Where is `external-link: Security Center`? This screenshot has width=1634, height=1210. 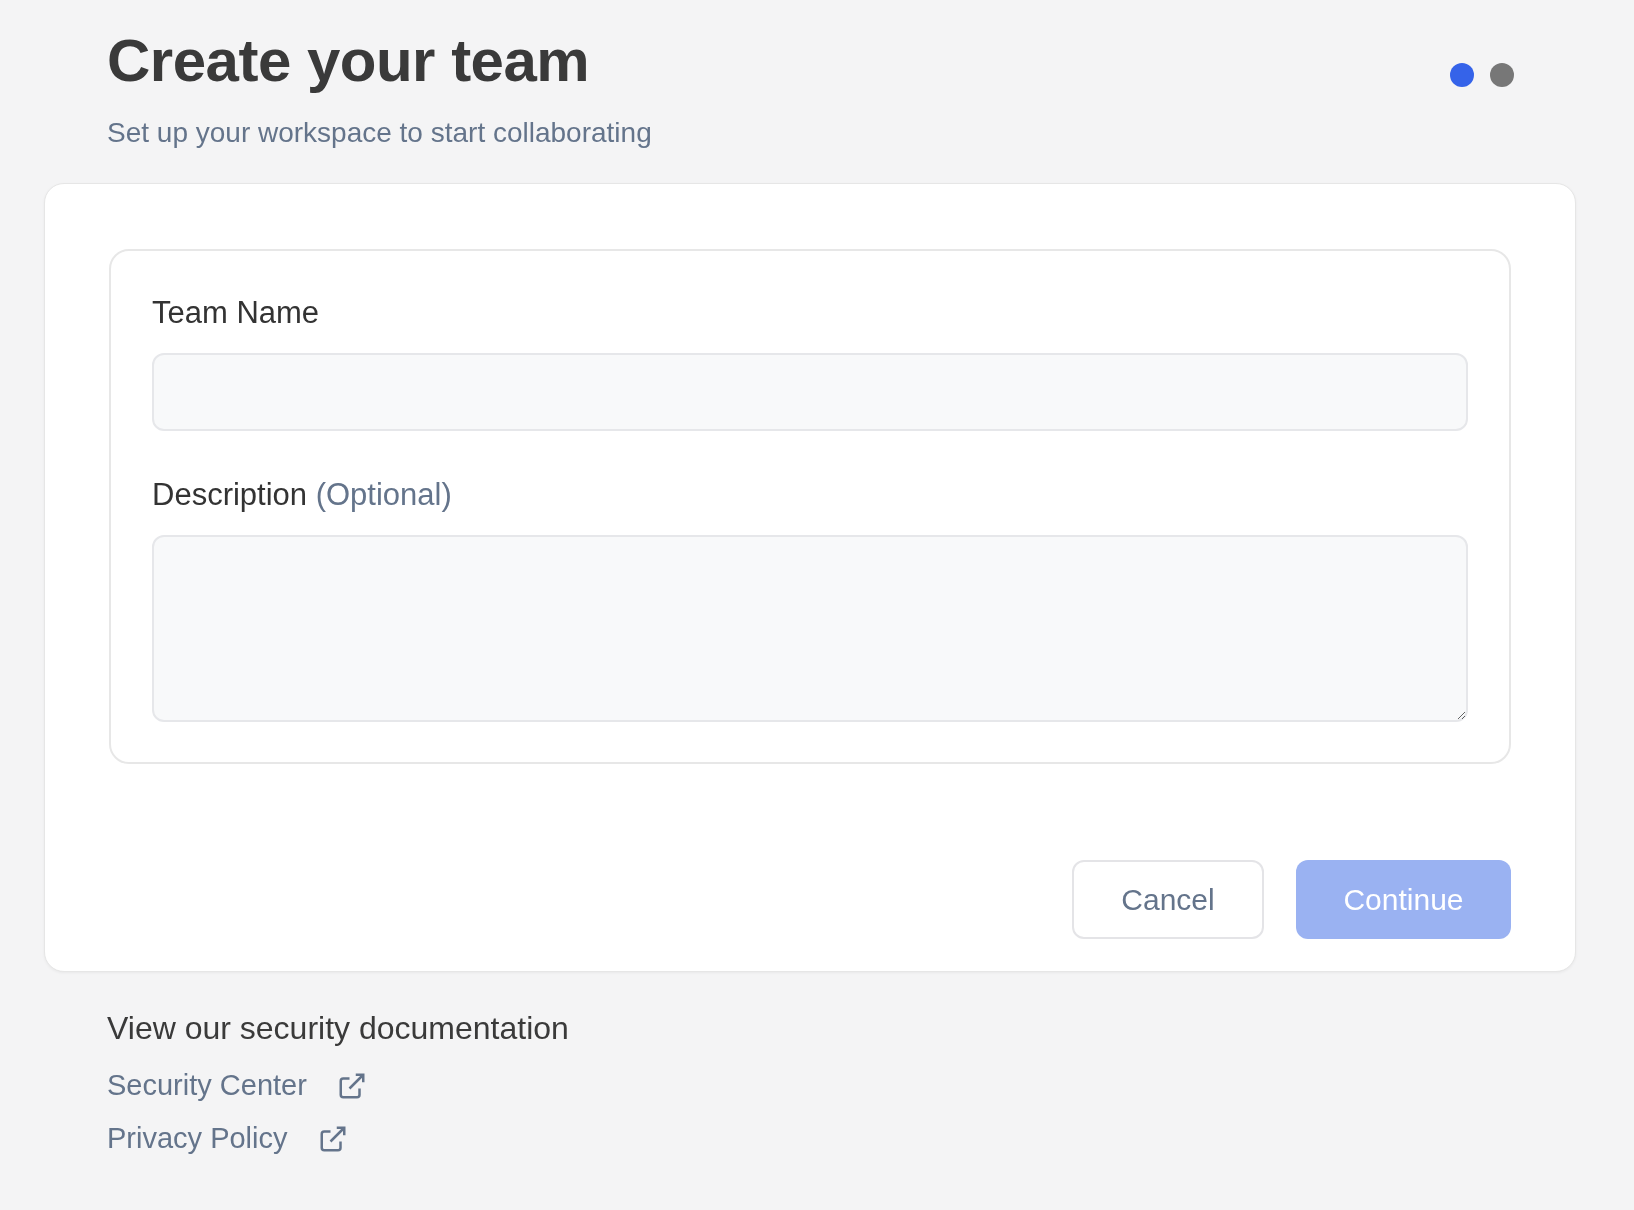
external-link: Security Center is located at coordinates (237, 1085).